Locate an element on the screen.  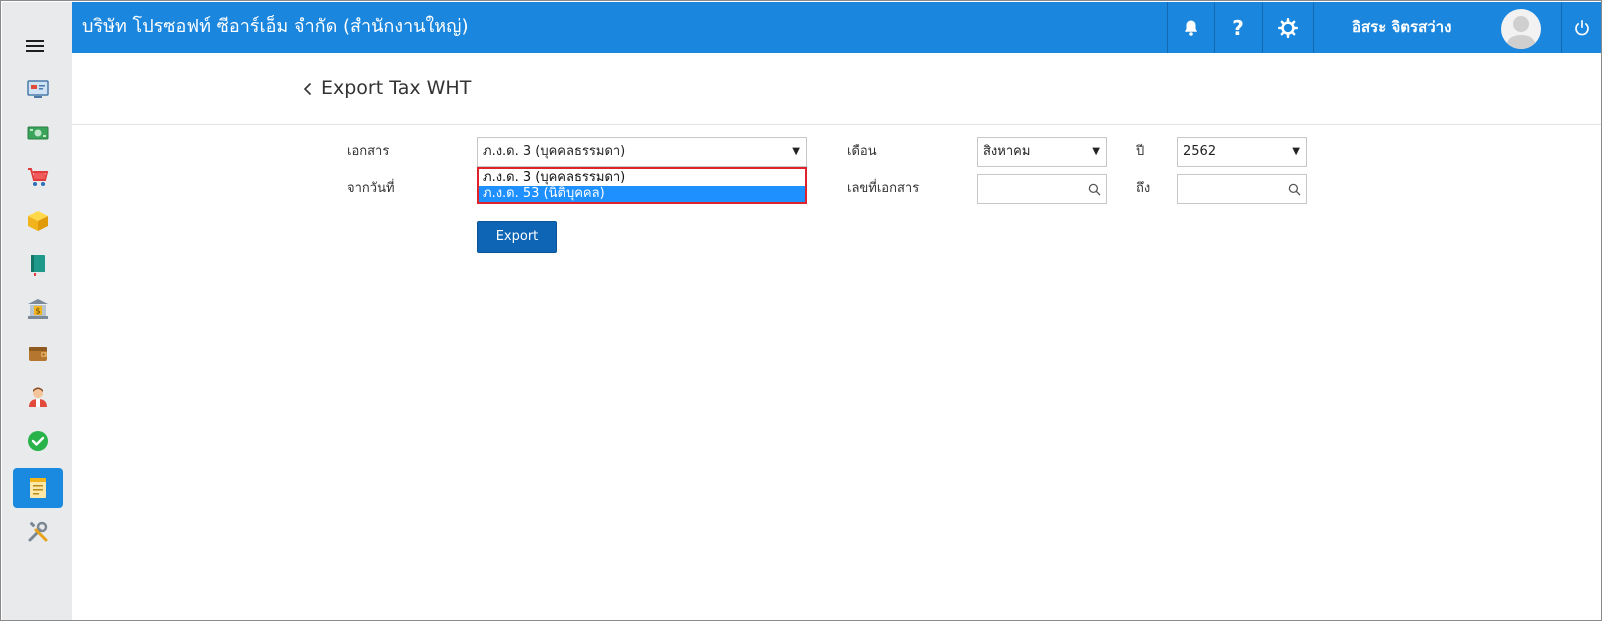
doc-no-to-input is located at coordinates (1242, 189).